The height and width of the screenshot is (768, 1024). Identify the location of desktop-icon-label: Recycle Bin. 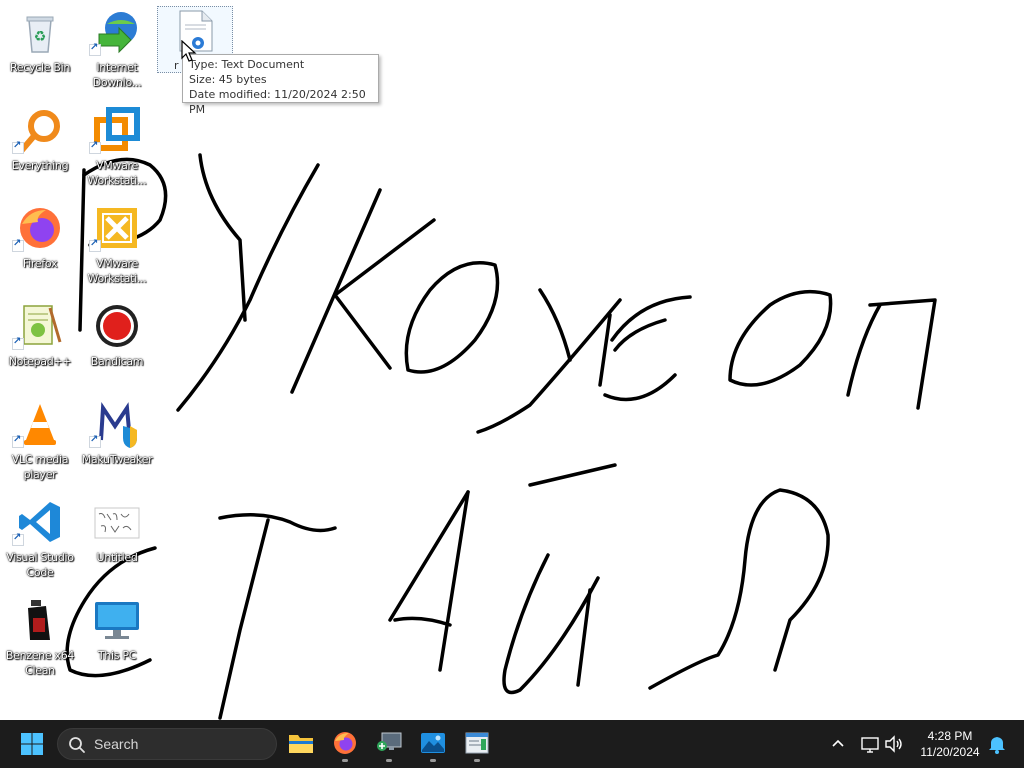
(40, 67).